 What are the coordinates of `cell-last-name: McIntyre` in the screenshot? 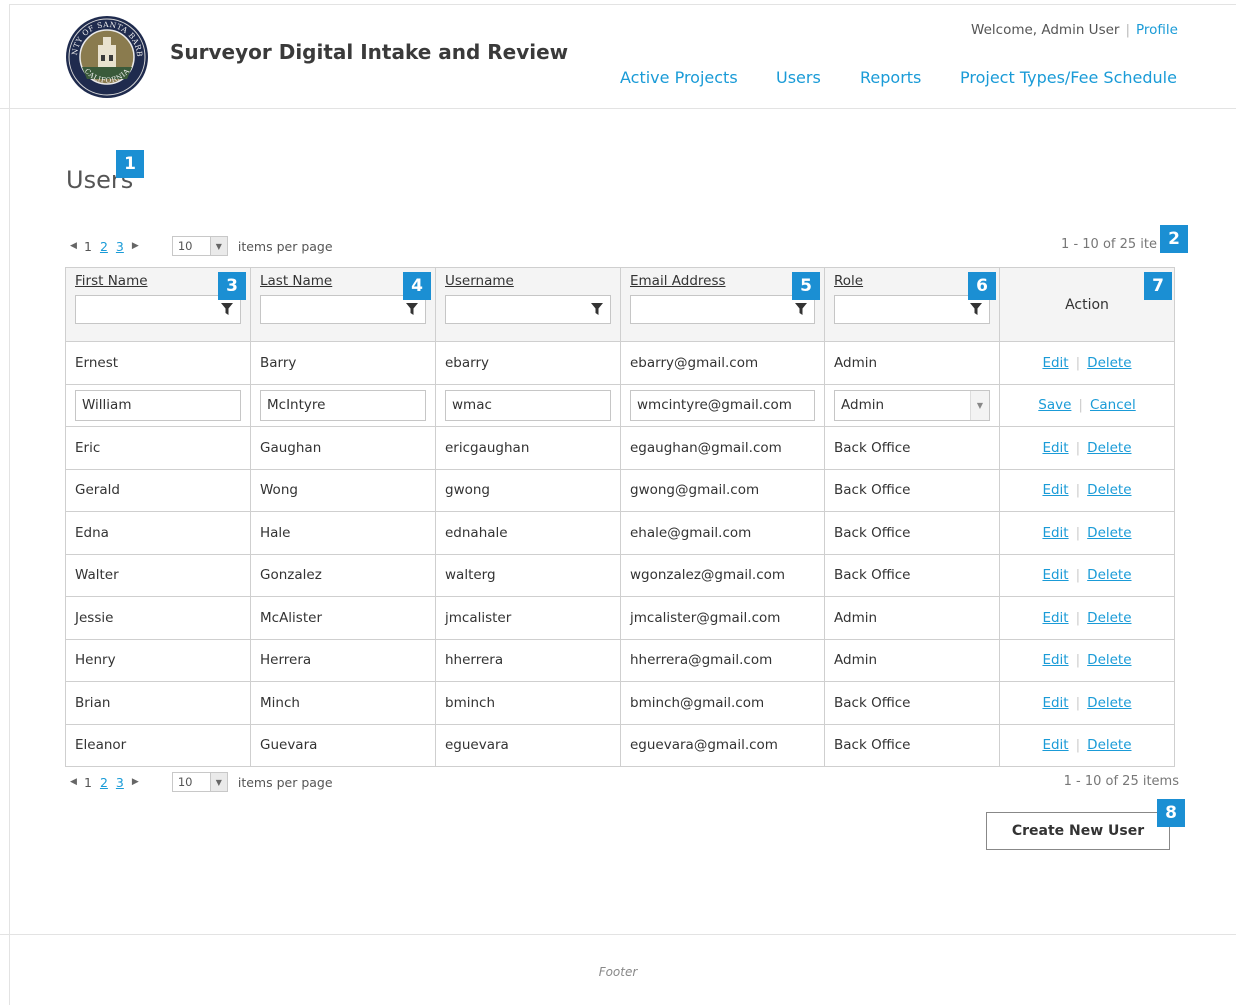 It's located at (343, 405).